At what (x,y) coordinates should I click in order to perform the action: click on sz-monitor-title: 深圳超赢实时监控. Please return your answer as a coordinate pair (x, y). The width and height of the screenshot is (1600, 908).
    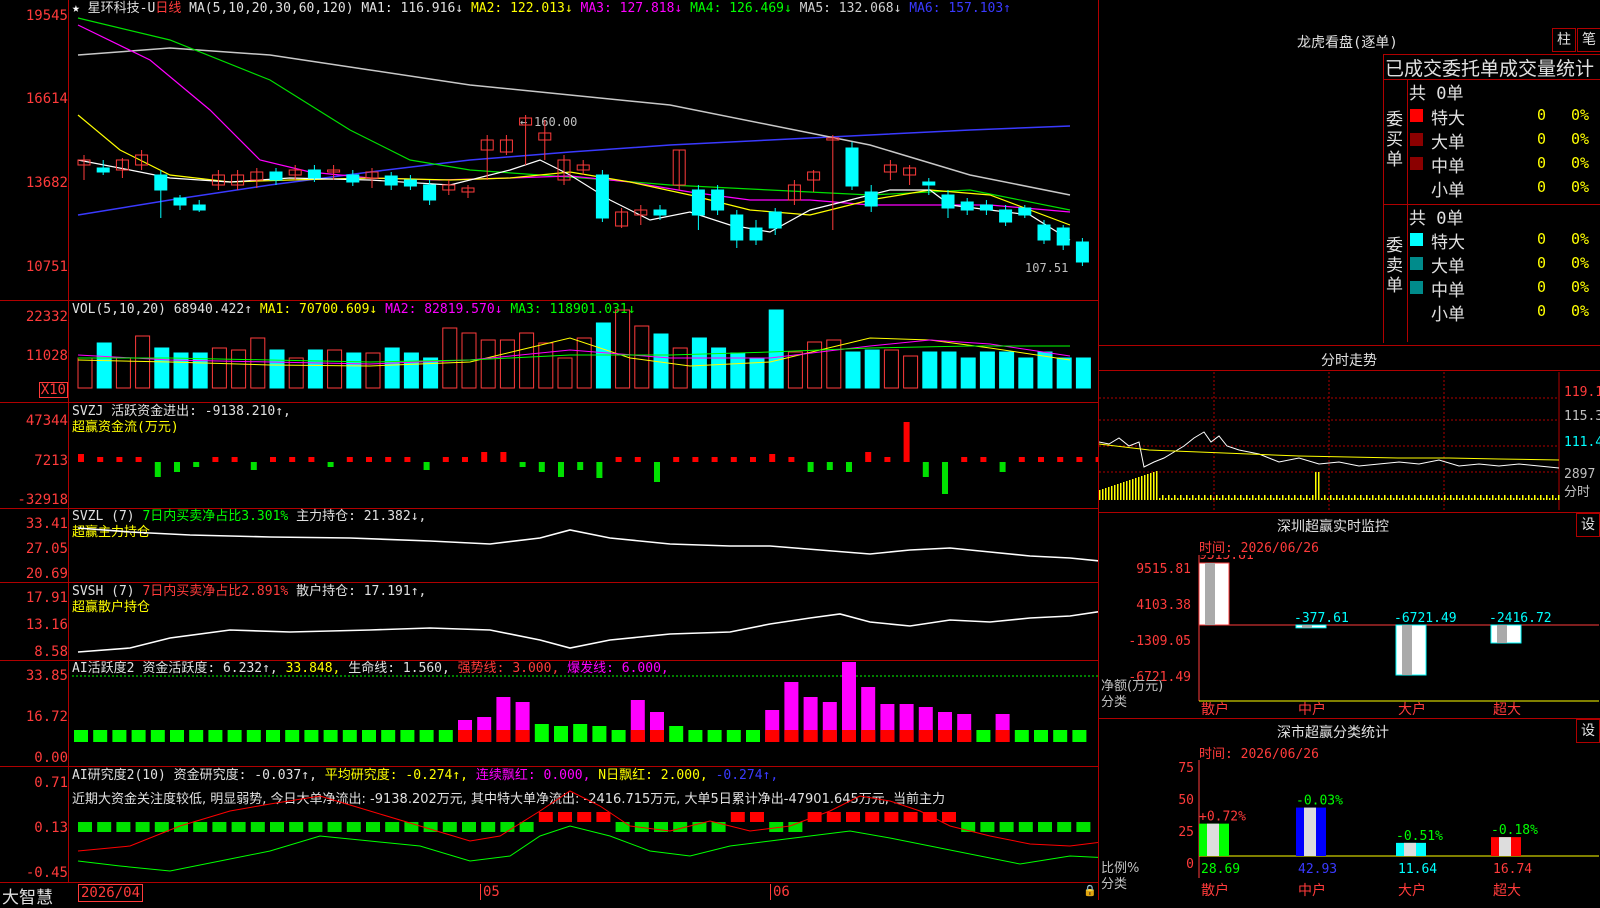
    Looking at the image, I should click on (1333, 527).